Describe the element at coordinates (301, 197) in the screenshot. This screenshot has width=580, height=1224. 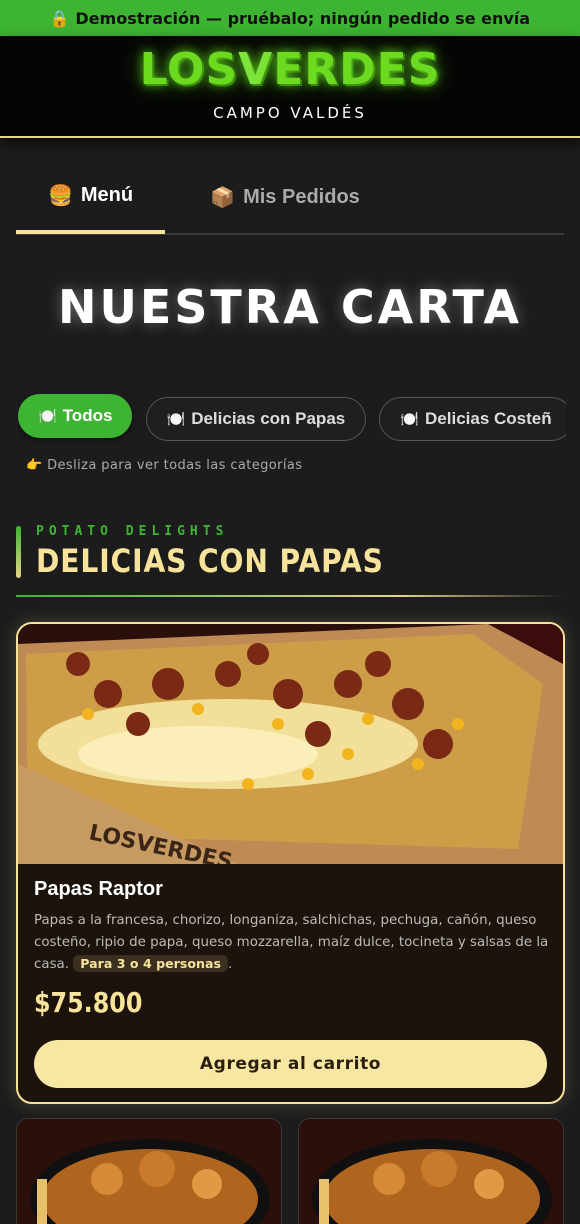
I see `tab-my-orders-label: Mis Pedidos` at that location.